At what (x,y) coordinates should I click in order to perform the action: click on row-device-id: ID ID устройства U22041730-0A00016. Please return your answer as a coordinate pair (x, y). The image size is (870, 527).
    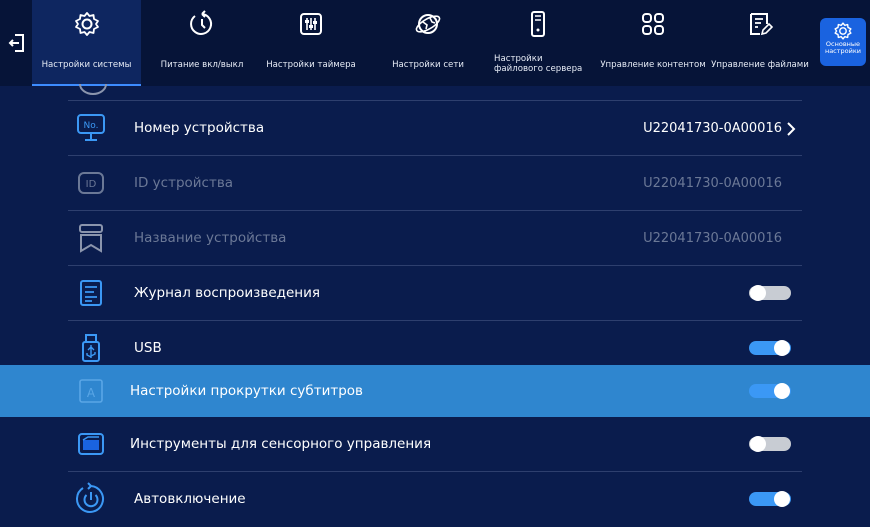
    Looking at the image, I should click on (435, 183).